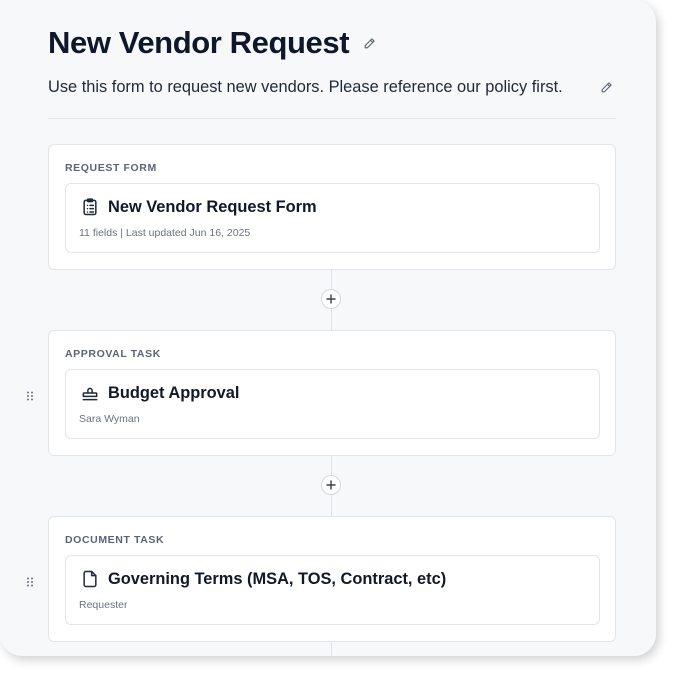  What do you see at coordinates (113, 354) in the screenshot?
I see `section-label: APPROVAL TASK` at bounding box center [113, 354].